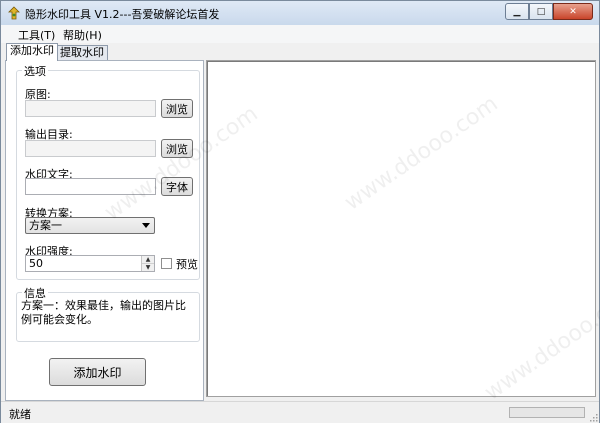 The width and height of the screenshot is (600, 423). I want to click on minimize-icon: ▁, so click(517, 11).